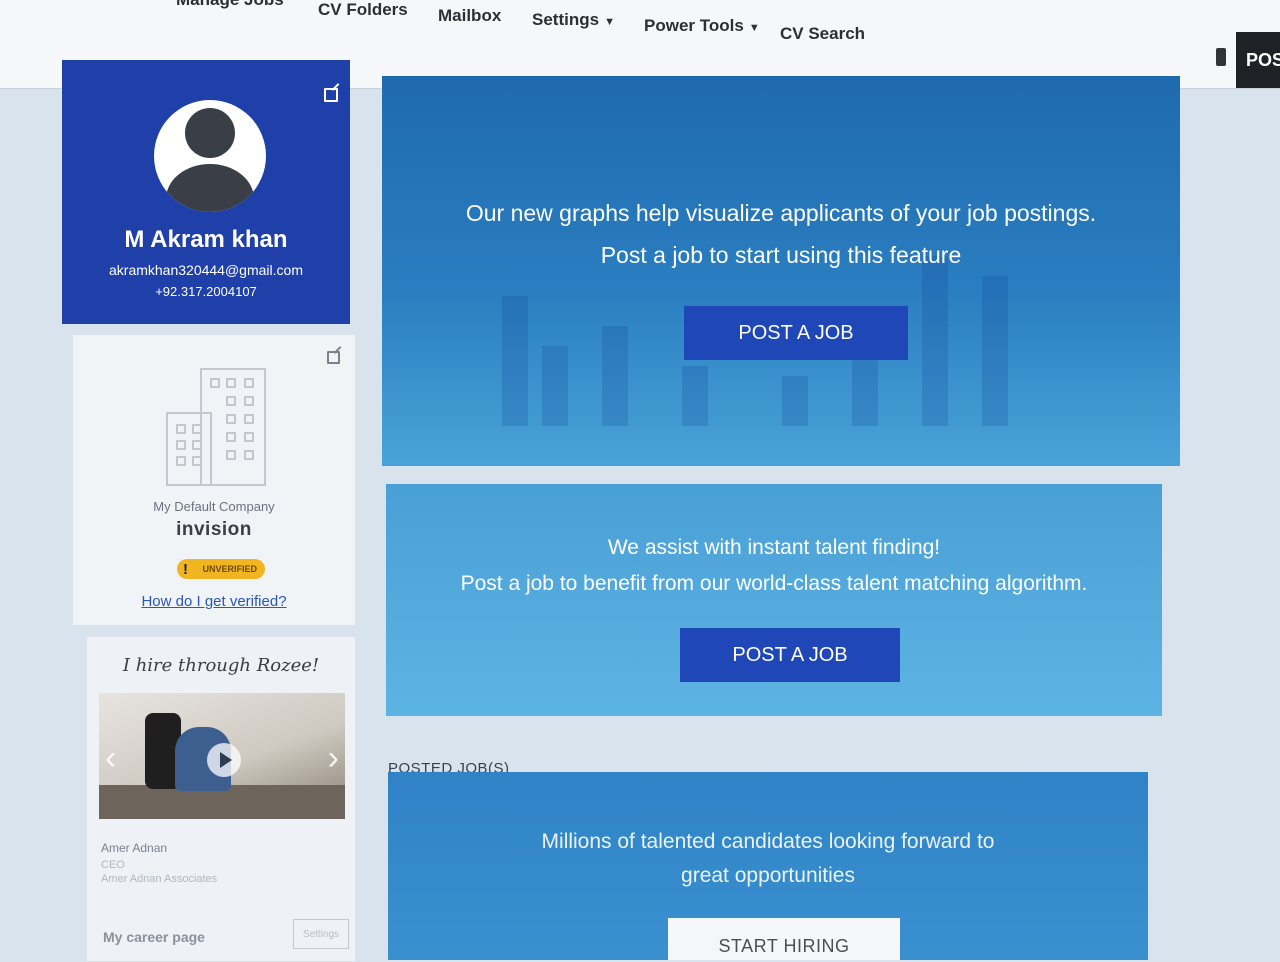 This screenshot has height=962, width=1280. I want to click on chevron-left-icon: ‹, so click(110, 758).